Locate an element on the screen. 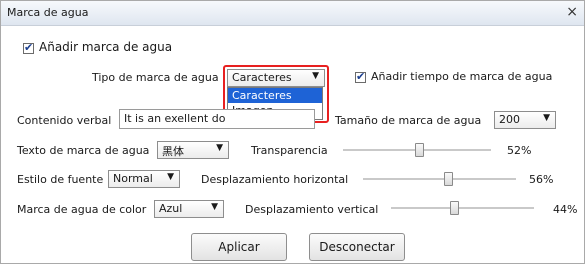 This screenshot has height=264, width=585. transparency-thumb is located at coordinates (419, 150).